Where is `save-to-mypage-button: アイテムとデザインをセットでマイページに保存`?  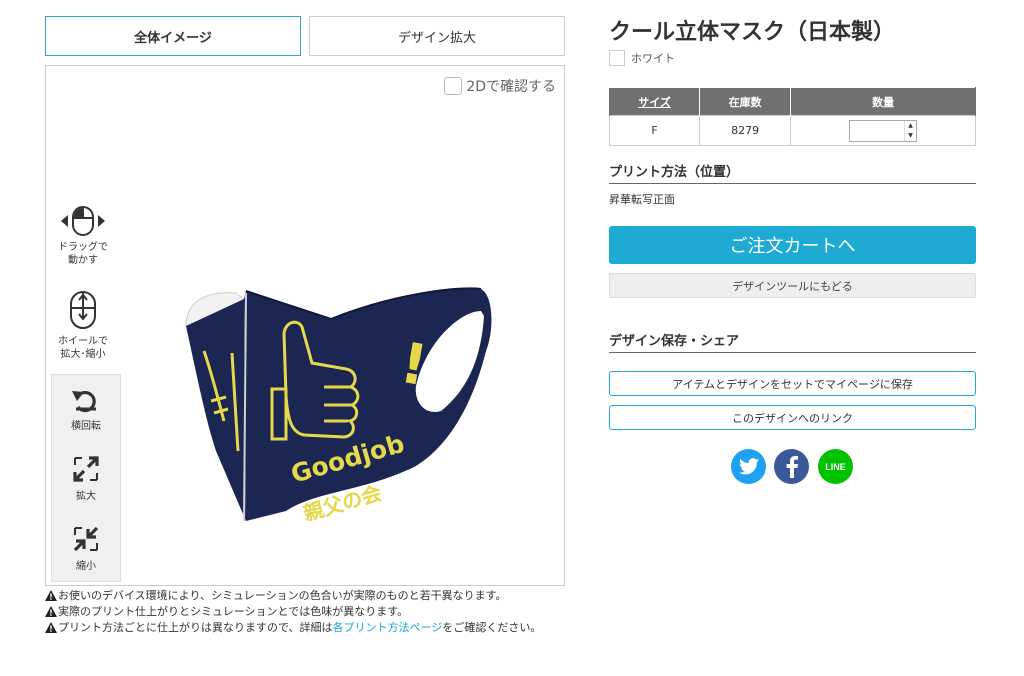
save-to-mypage-button: アイテムとデザインをセットでマイページに保存 is located at coordinates (792, 383).